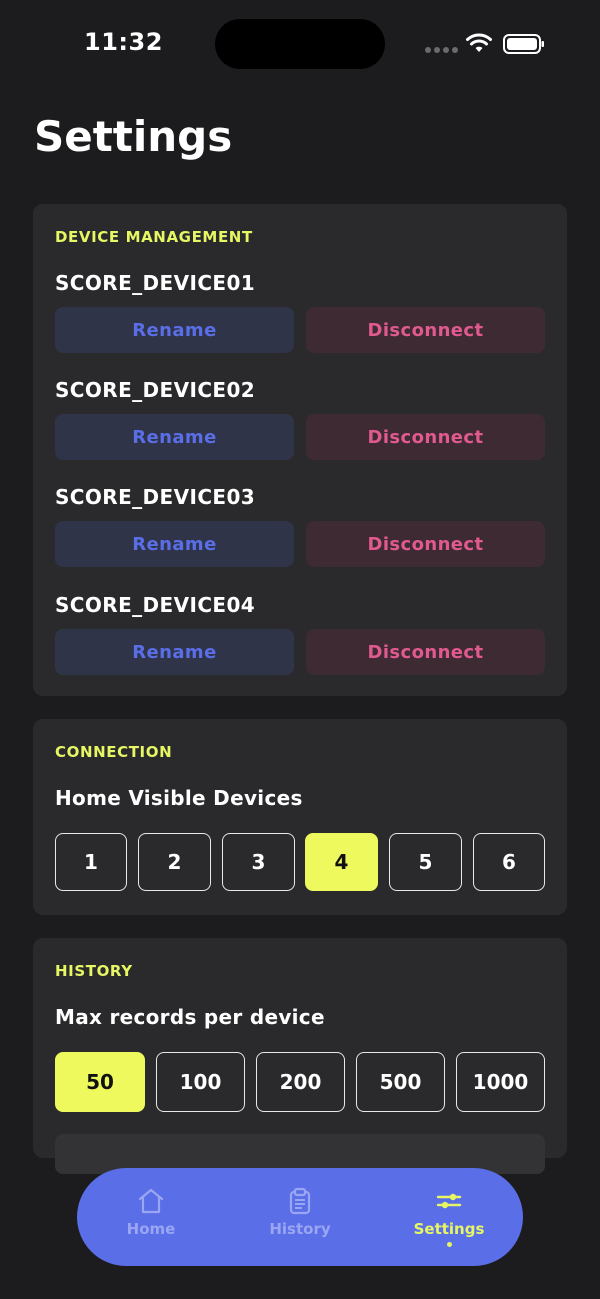 This screenshot has width=600, height=1299. What do you see at coordinates (155, 390) in the screenshot?
I see `device-name: SCORE_DEVICE02` at bounding box center [155, 390].